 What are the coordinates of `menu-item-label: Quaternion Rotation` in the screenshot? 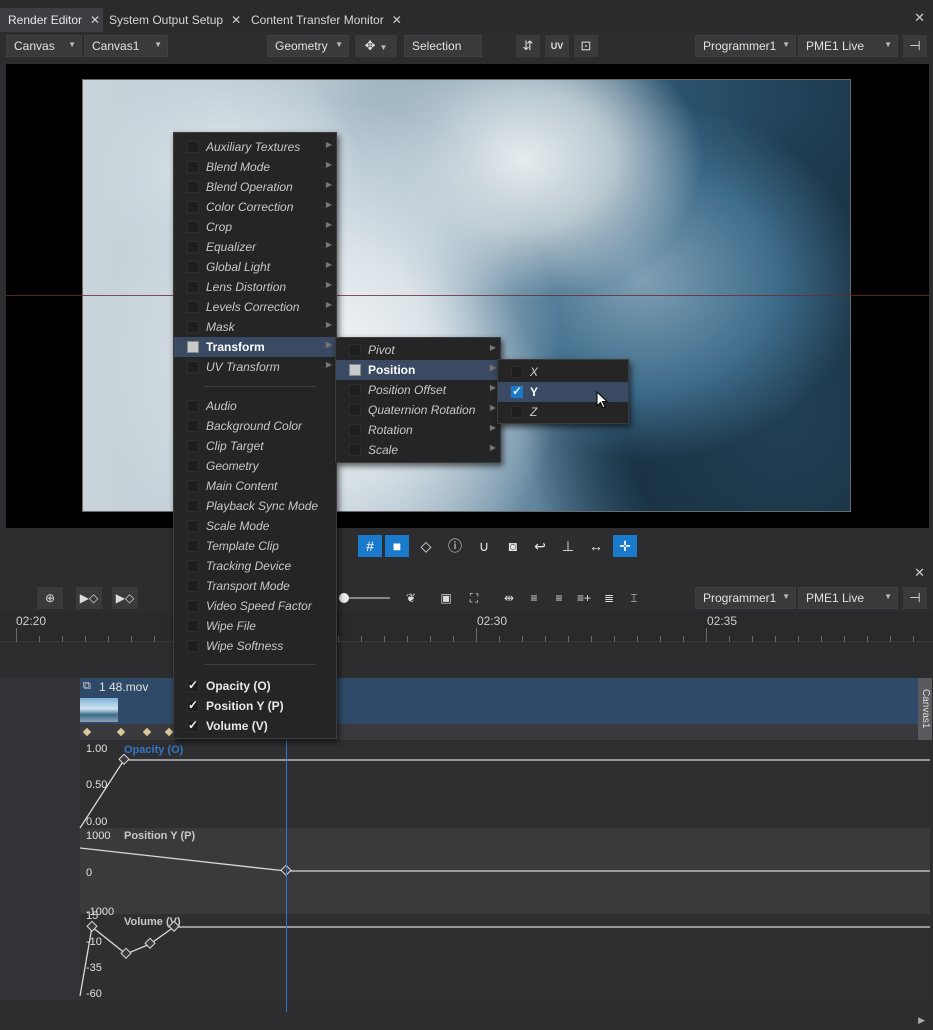 It's located at (422, 410).